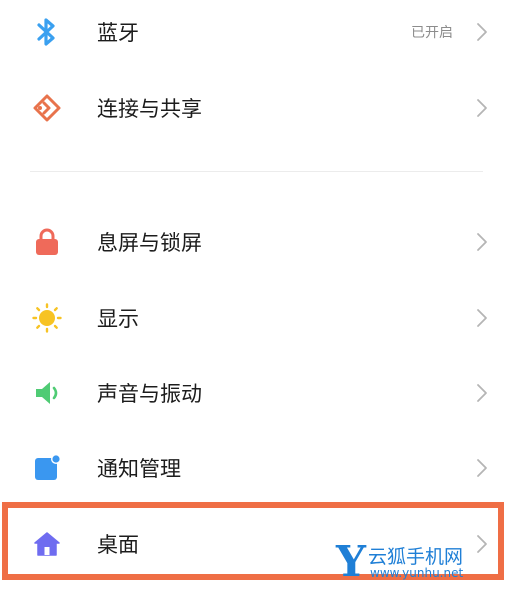 The height and width of the screenshot is (602, 513). I want to click on bluetooth-icon, so click(47, 32).